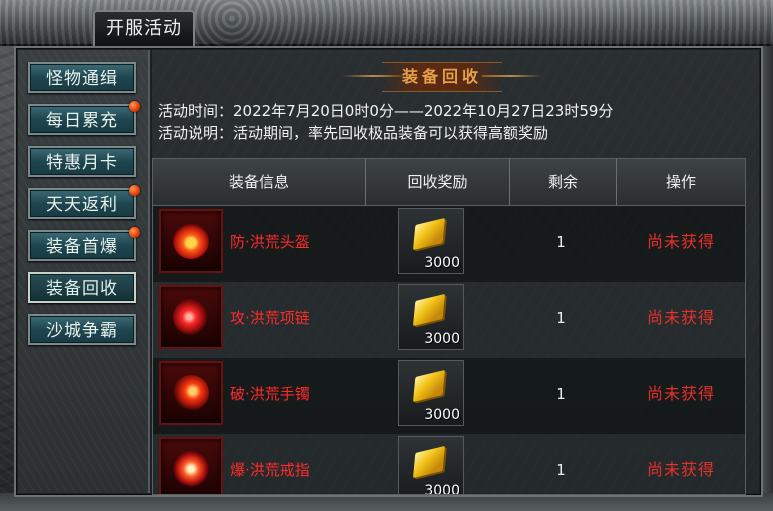  I want to click on table-row: 防·洪荒头盔 3000 1 尚未获得, so click(449, 244).